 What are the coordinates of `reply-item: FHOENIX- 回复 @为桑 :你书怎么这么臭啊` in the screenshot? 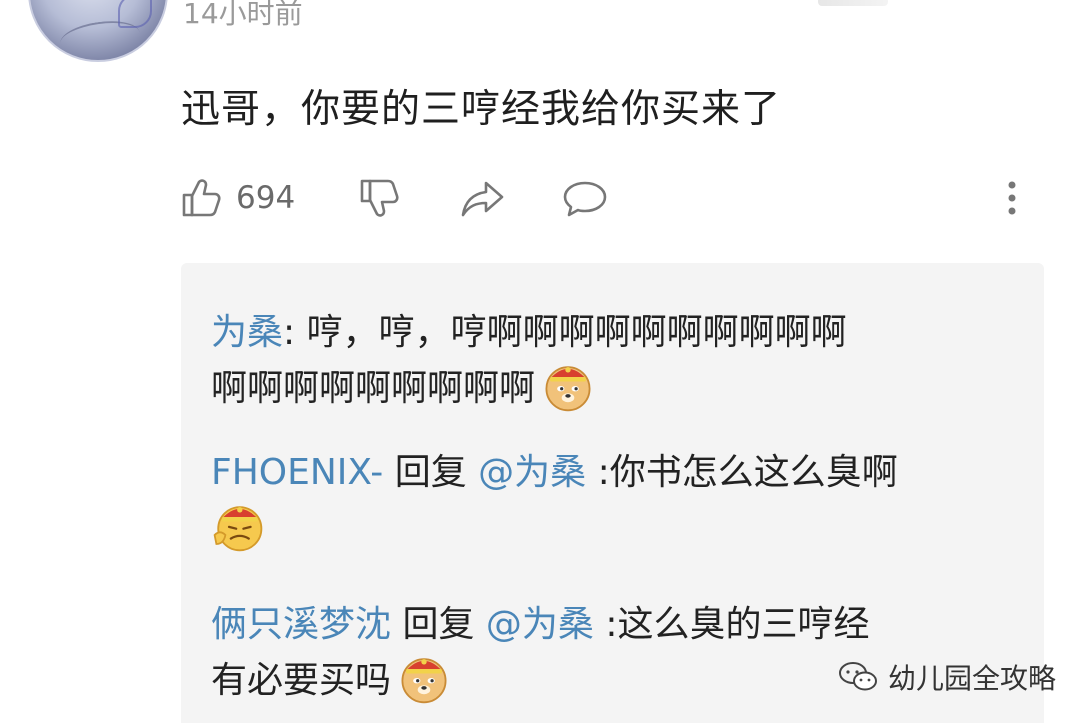 It's located at (607, 501).